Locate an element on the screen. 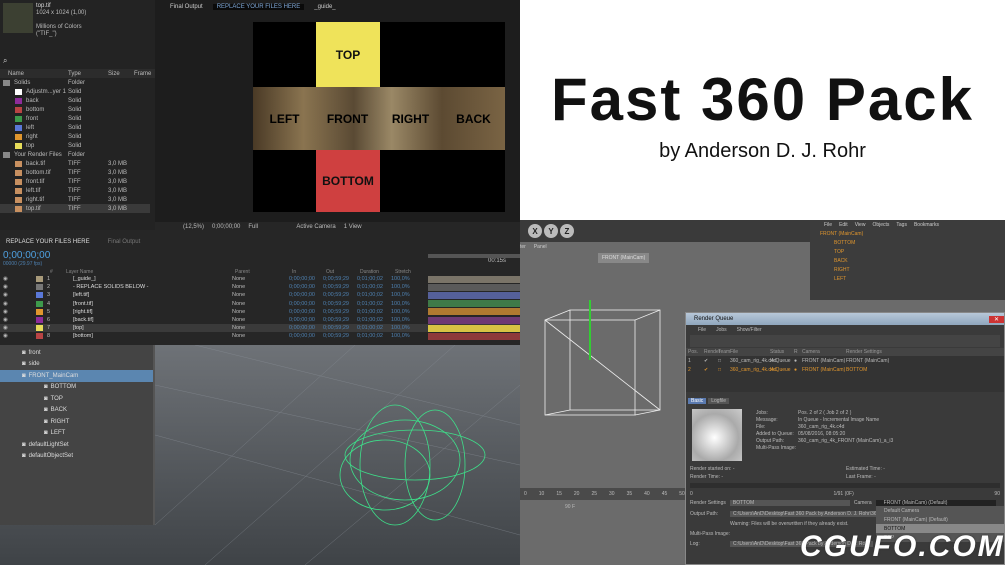 This screenshot has height=565, width=1005. project-item: back Solid is located at coordinates (75, 100).